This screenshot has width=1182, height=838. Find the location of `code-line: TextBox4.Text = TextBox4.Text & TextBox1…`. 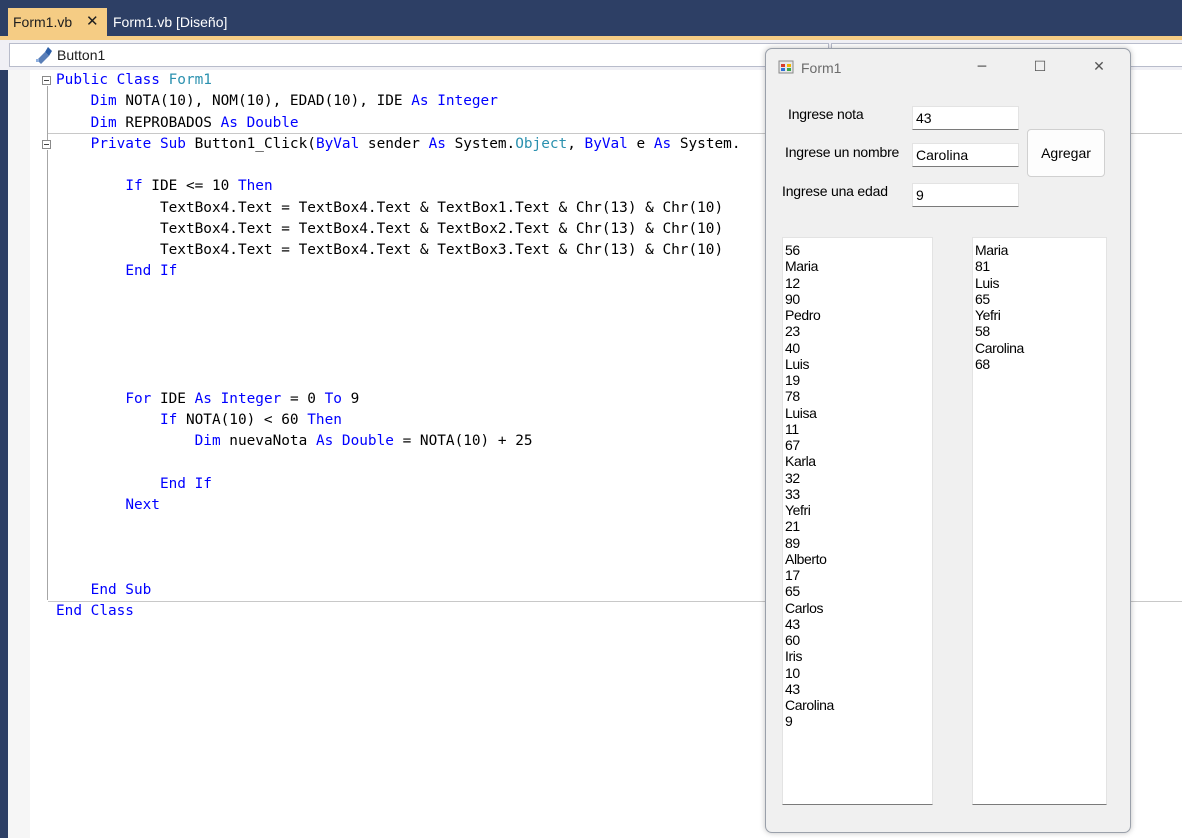

code-line: TextBox4.Text = TextBox4.Text & TextBox1… is located at coordinates (389, 208).